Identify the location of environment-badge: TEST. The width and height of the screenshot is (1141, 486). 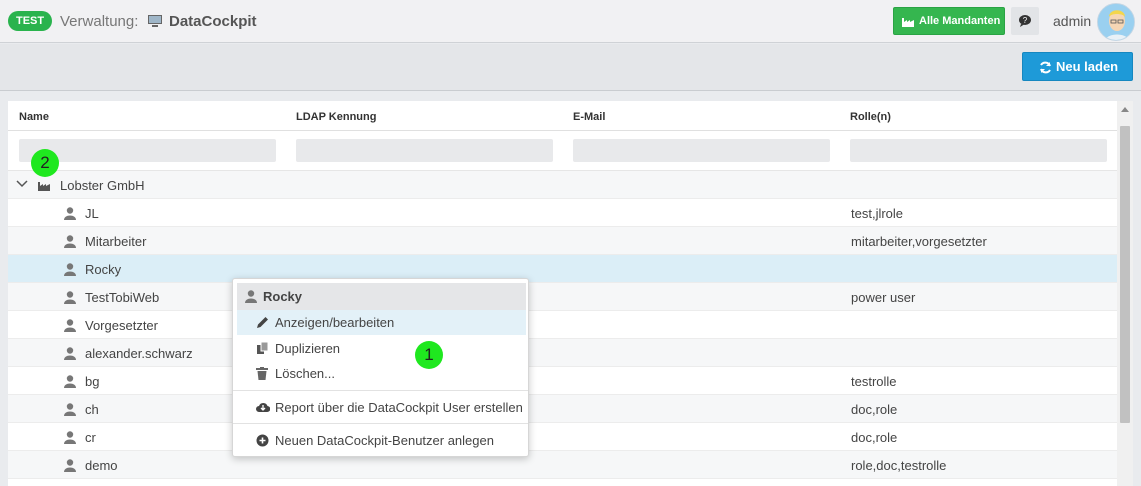
(30, 21).